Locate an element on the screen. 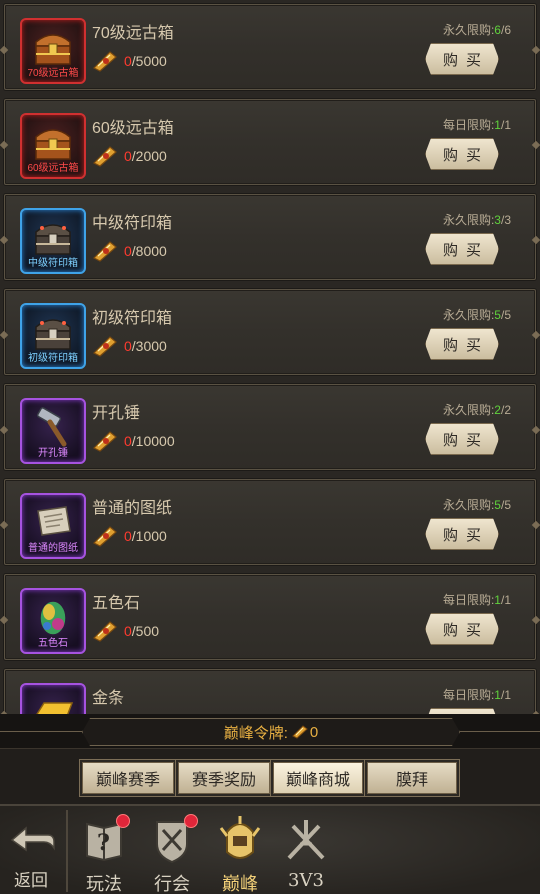  notification-dot is located at coordinates (123, 821).